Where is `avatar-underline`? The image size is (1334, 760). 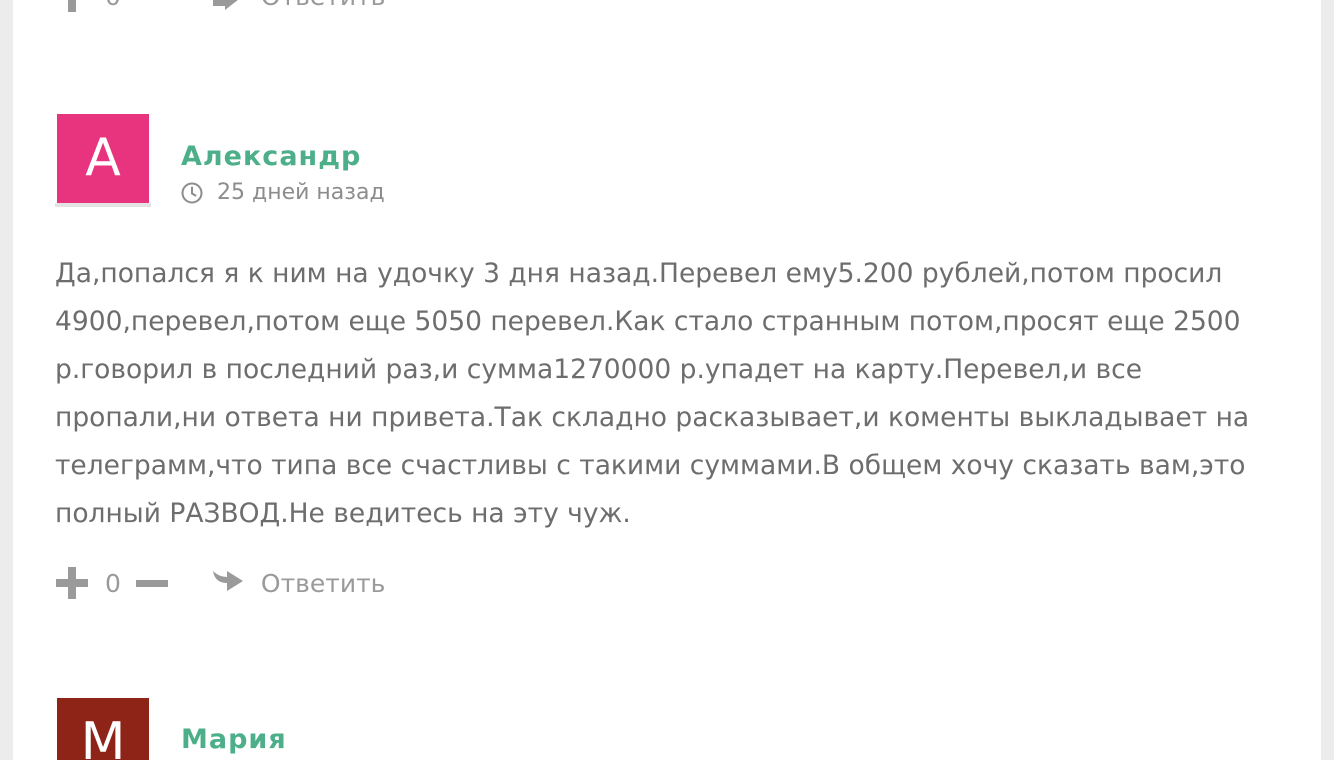
avatar-underline is located at coordinates (103, 205).